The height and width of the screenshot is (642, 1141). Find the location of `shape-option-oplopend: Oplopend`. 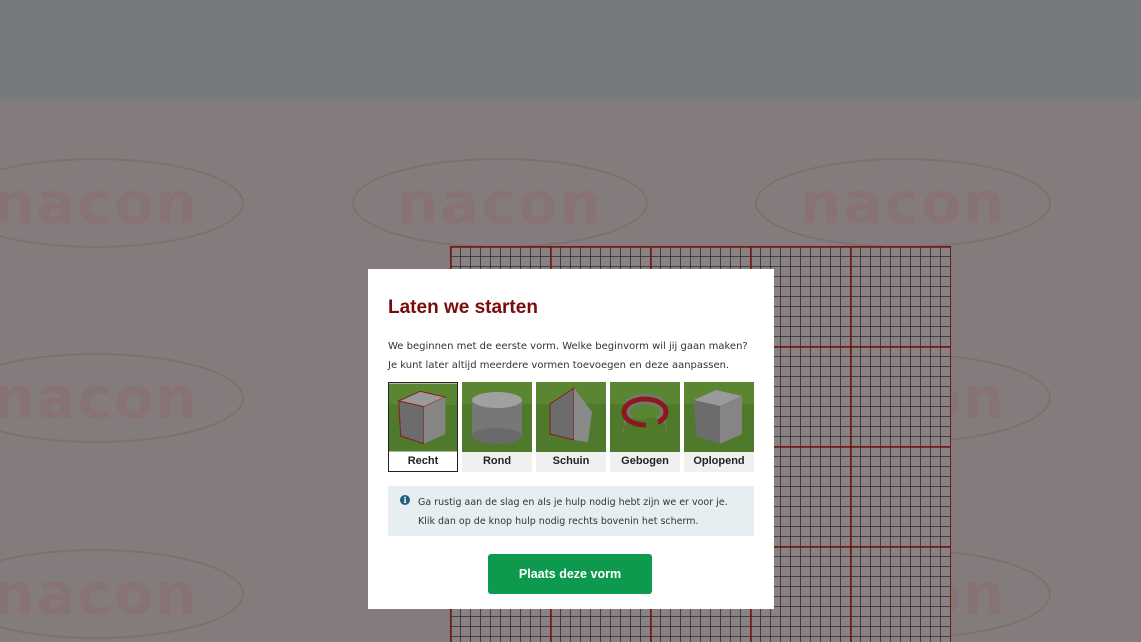

shape-option-oplopend: Oplopend is located at coordinates (719, 427).